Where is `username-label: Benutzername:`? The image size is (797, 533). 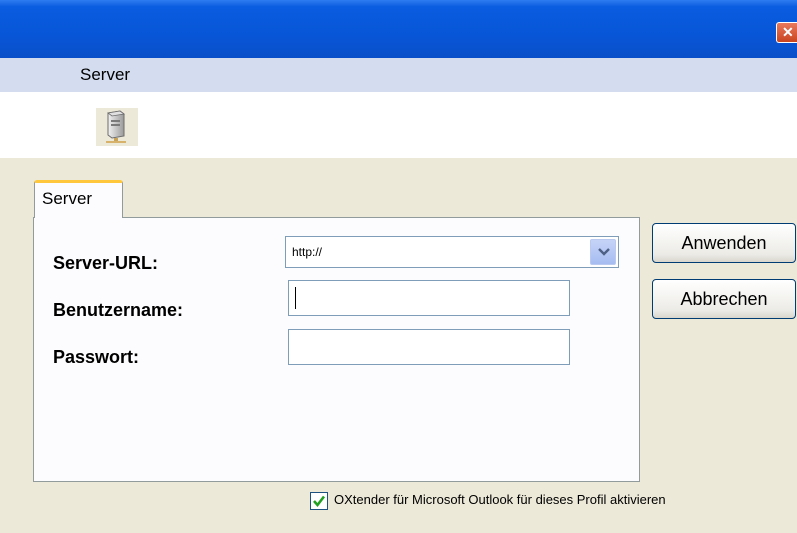 username-label: Benutzername: is located at coordinates (118, 310).